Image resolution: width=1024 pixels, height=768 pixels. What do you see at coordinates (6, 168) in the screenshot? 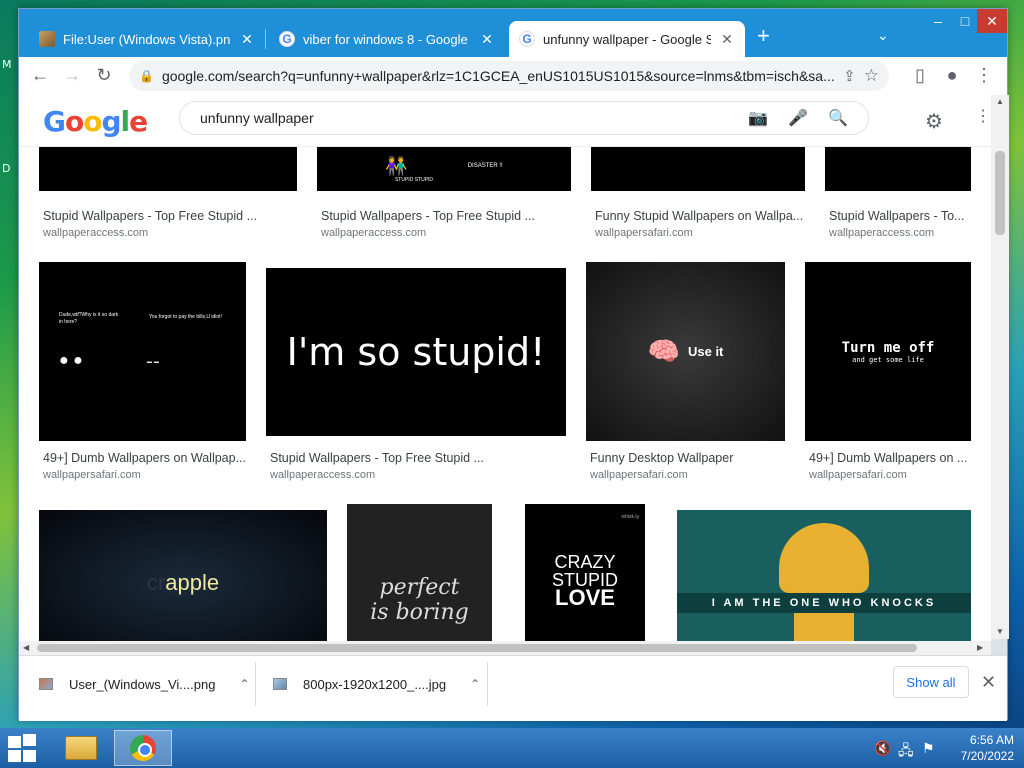
I see `desktop-icon-label: D` at bounding box center [6, 168].